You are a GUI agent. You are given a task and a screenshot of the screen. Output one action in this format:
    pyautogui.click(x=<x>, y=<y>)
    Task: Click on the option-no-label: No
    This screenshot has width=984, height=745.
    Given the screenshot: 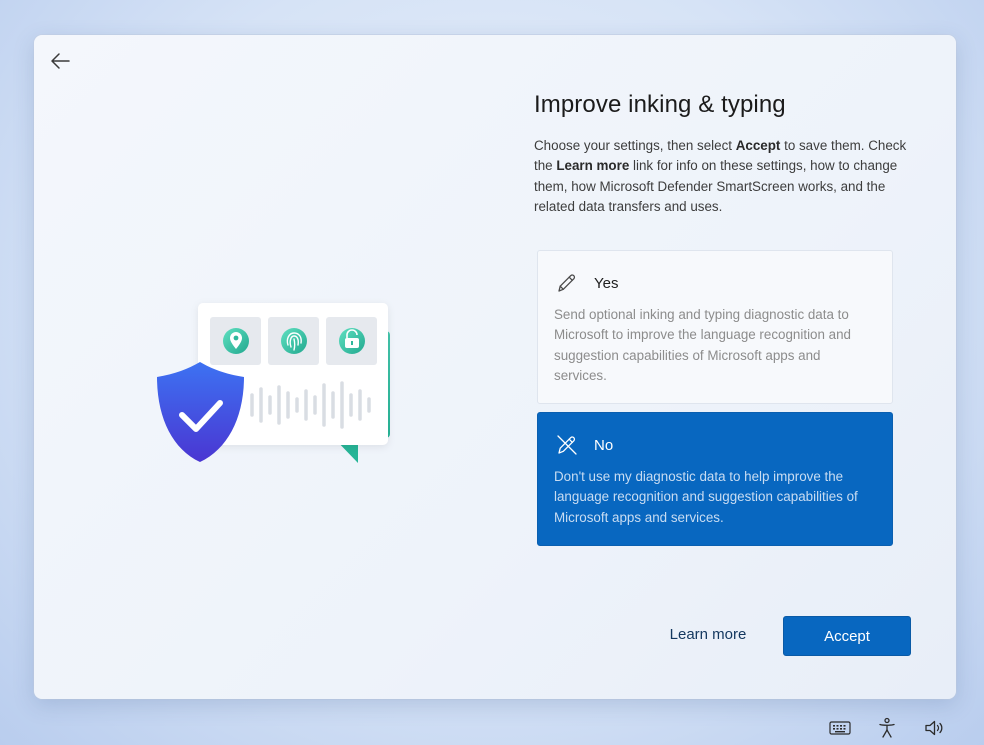 What is the action you would take?
    pyautogui.click(x=604, y=445)
    